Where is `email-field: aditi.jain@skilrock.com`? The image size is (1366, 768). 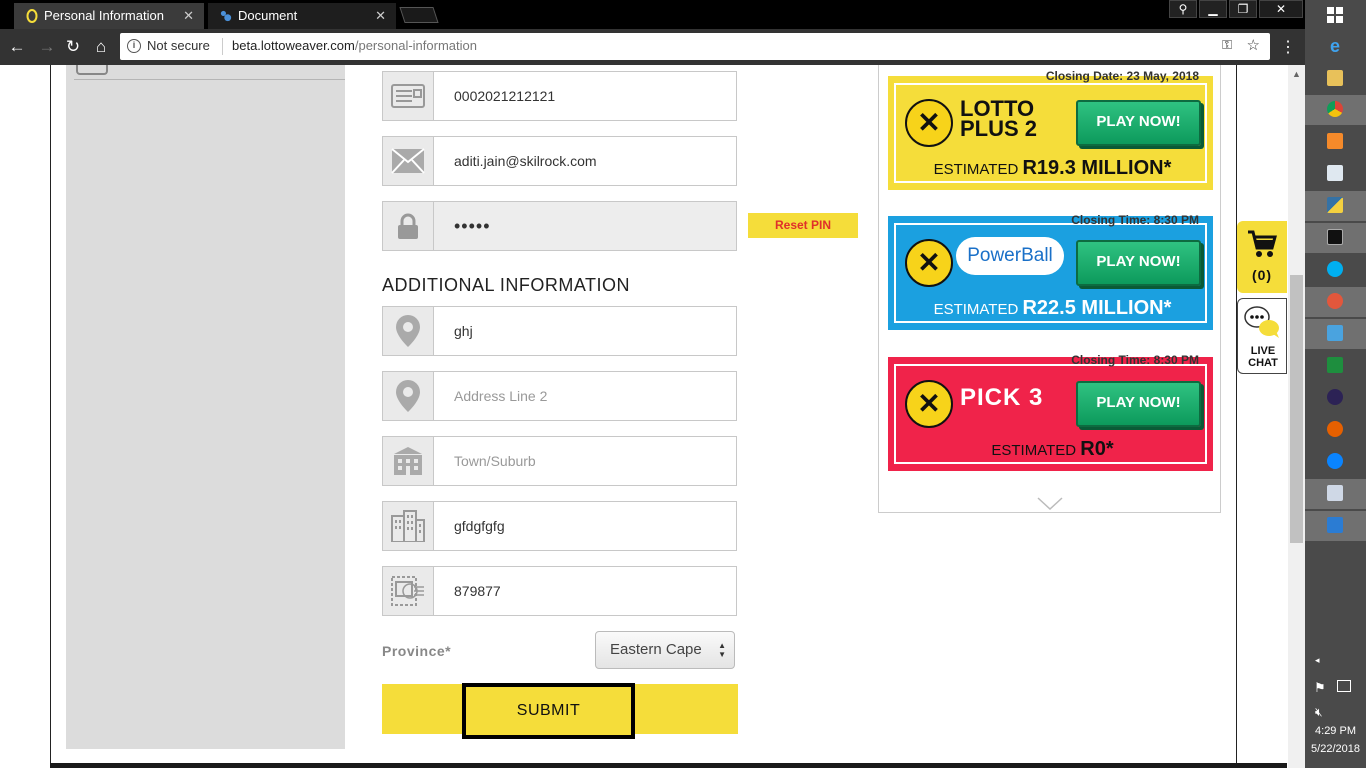
email-field: aditi.jain@skilrock.com is located at coordinates (559, 161).